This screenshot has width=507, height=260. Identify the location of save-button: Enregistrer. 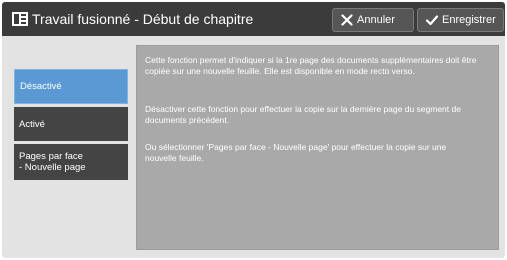
(460, 20).